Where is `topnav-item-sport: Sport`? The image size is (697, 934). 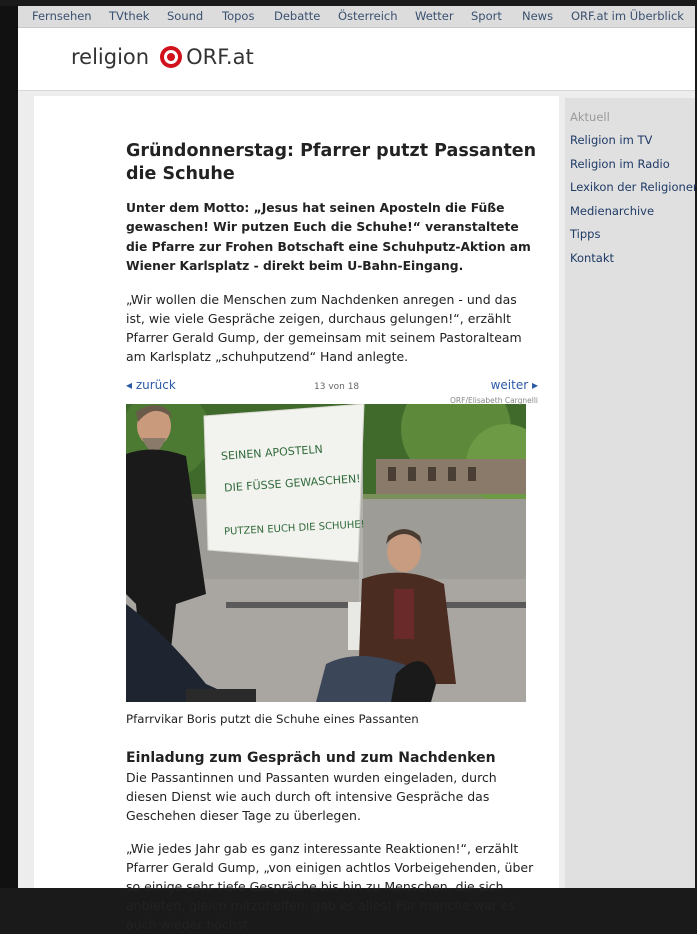 topnav-item-sport: Sport is located at coordinates (486, 16).